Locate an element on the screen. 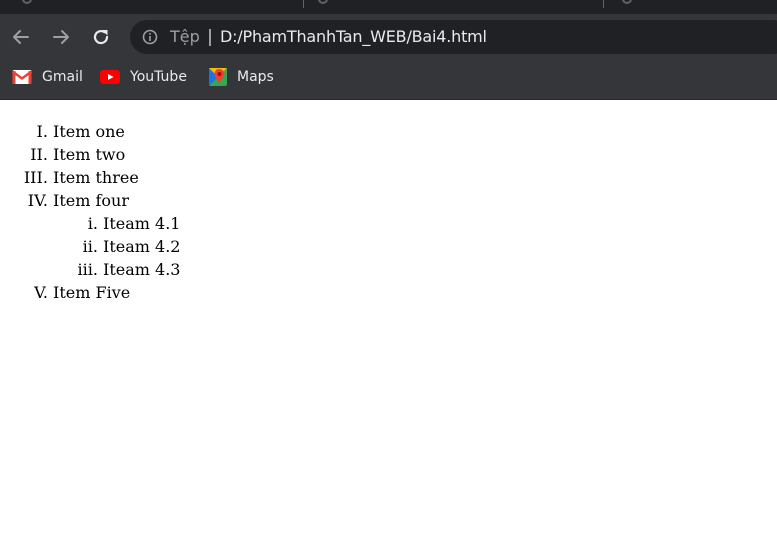 Image resolution: width=777 pixels, height=553 pixels. forward-arrow-icon is located at coordinates (61, 37).